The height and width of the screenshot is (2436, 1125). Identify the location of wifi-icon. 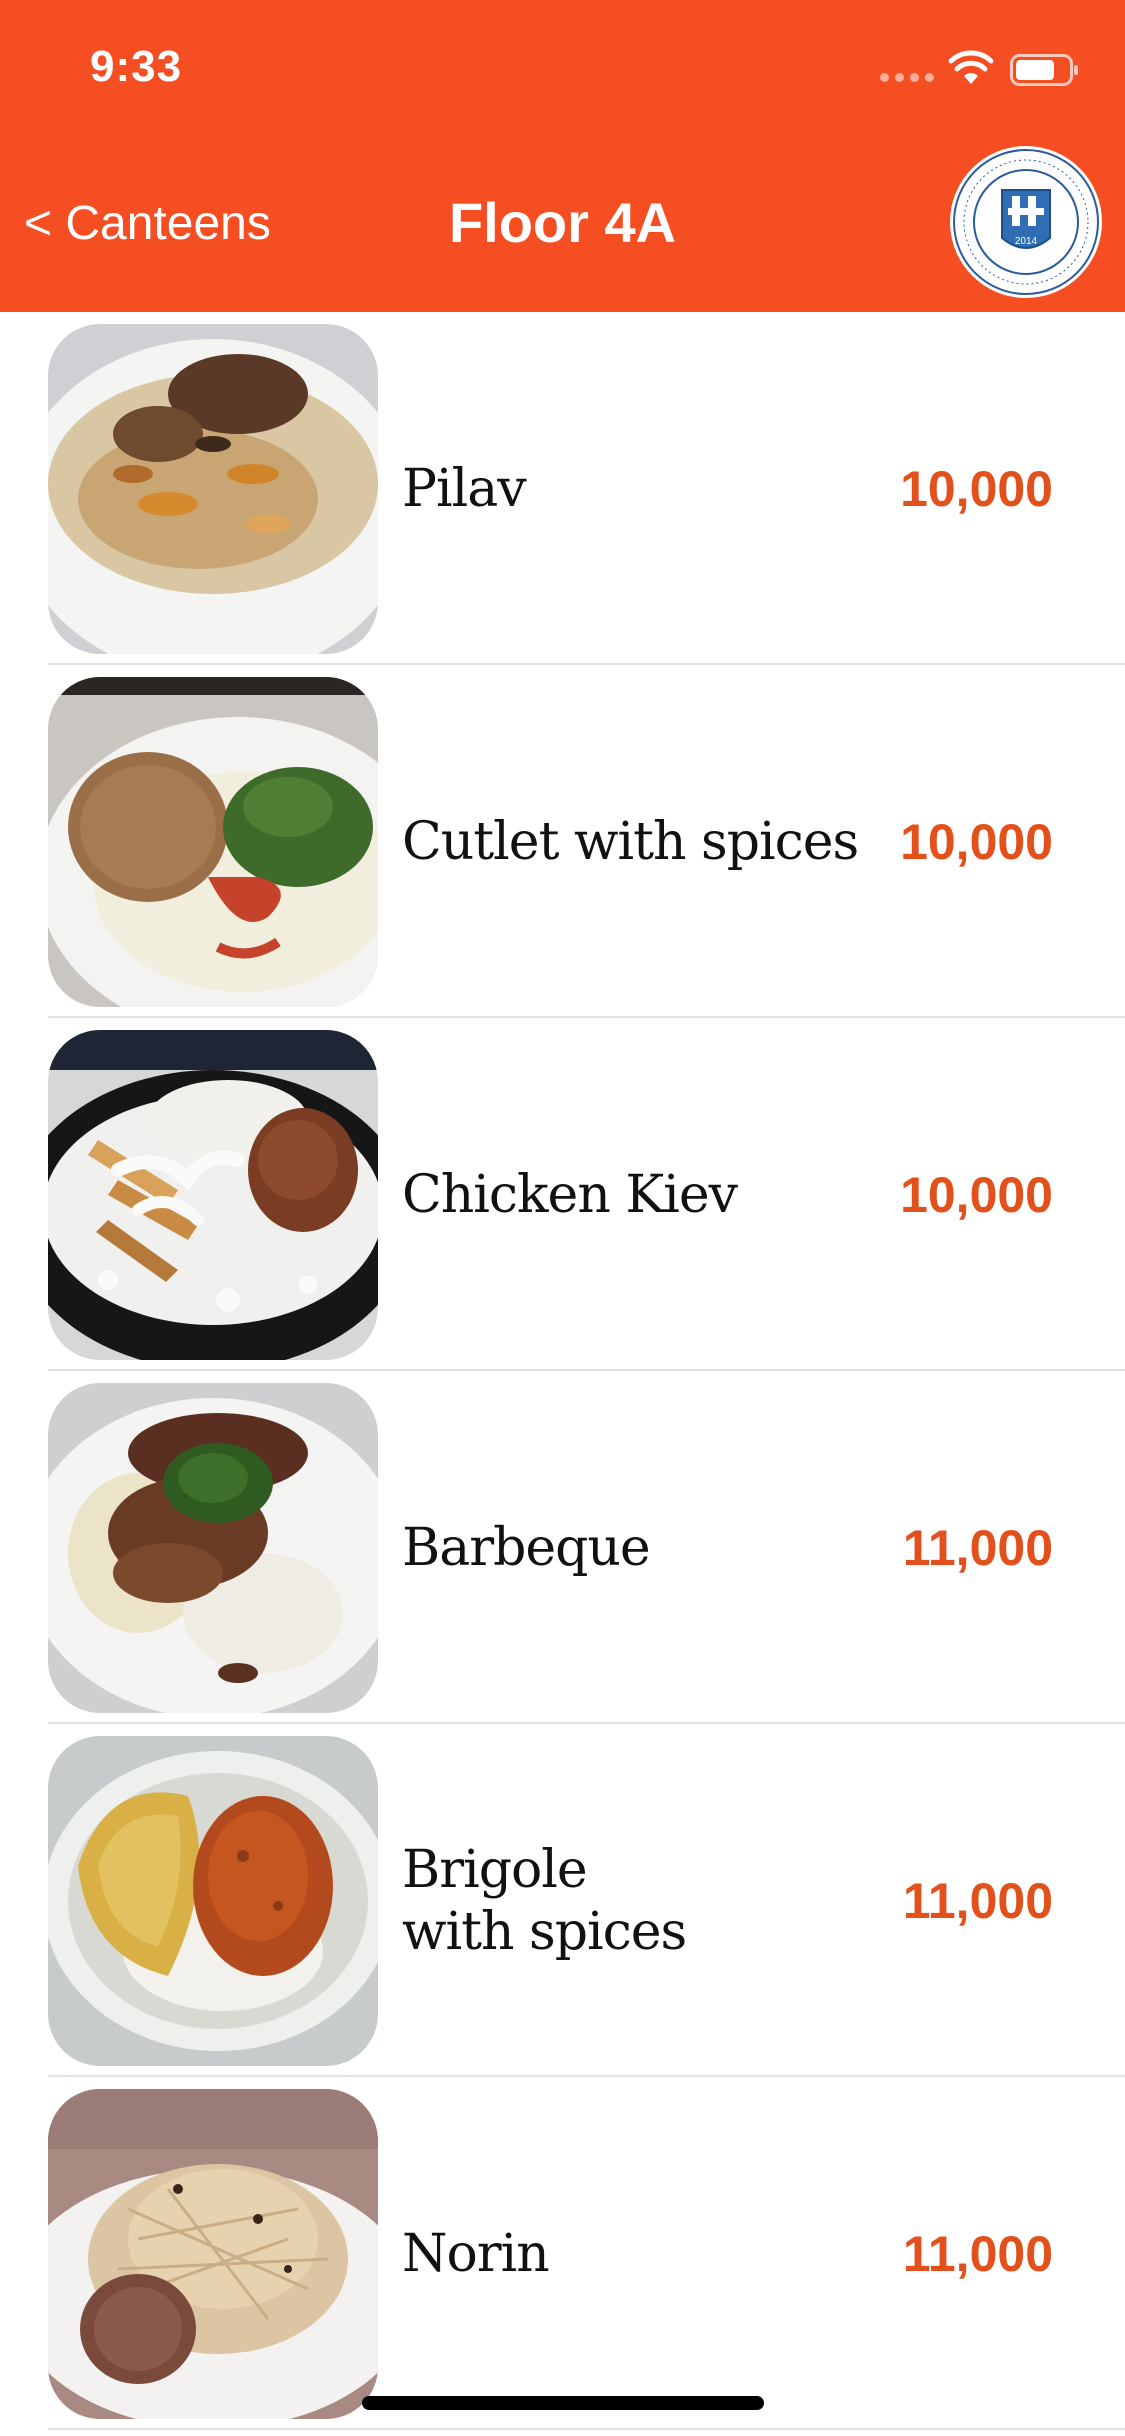
(971, 67).